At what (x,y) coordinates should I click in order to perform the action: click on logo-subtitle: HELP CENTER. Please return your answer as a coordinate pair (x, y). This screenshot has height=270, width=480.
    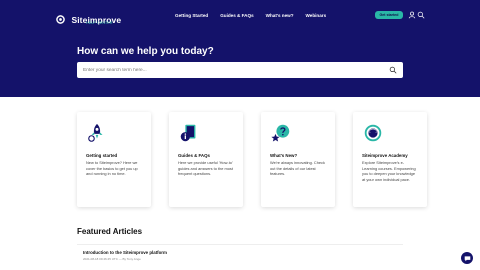
    Looking at the image, I should click on (99, 23).